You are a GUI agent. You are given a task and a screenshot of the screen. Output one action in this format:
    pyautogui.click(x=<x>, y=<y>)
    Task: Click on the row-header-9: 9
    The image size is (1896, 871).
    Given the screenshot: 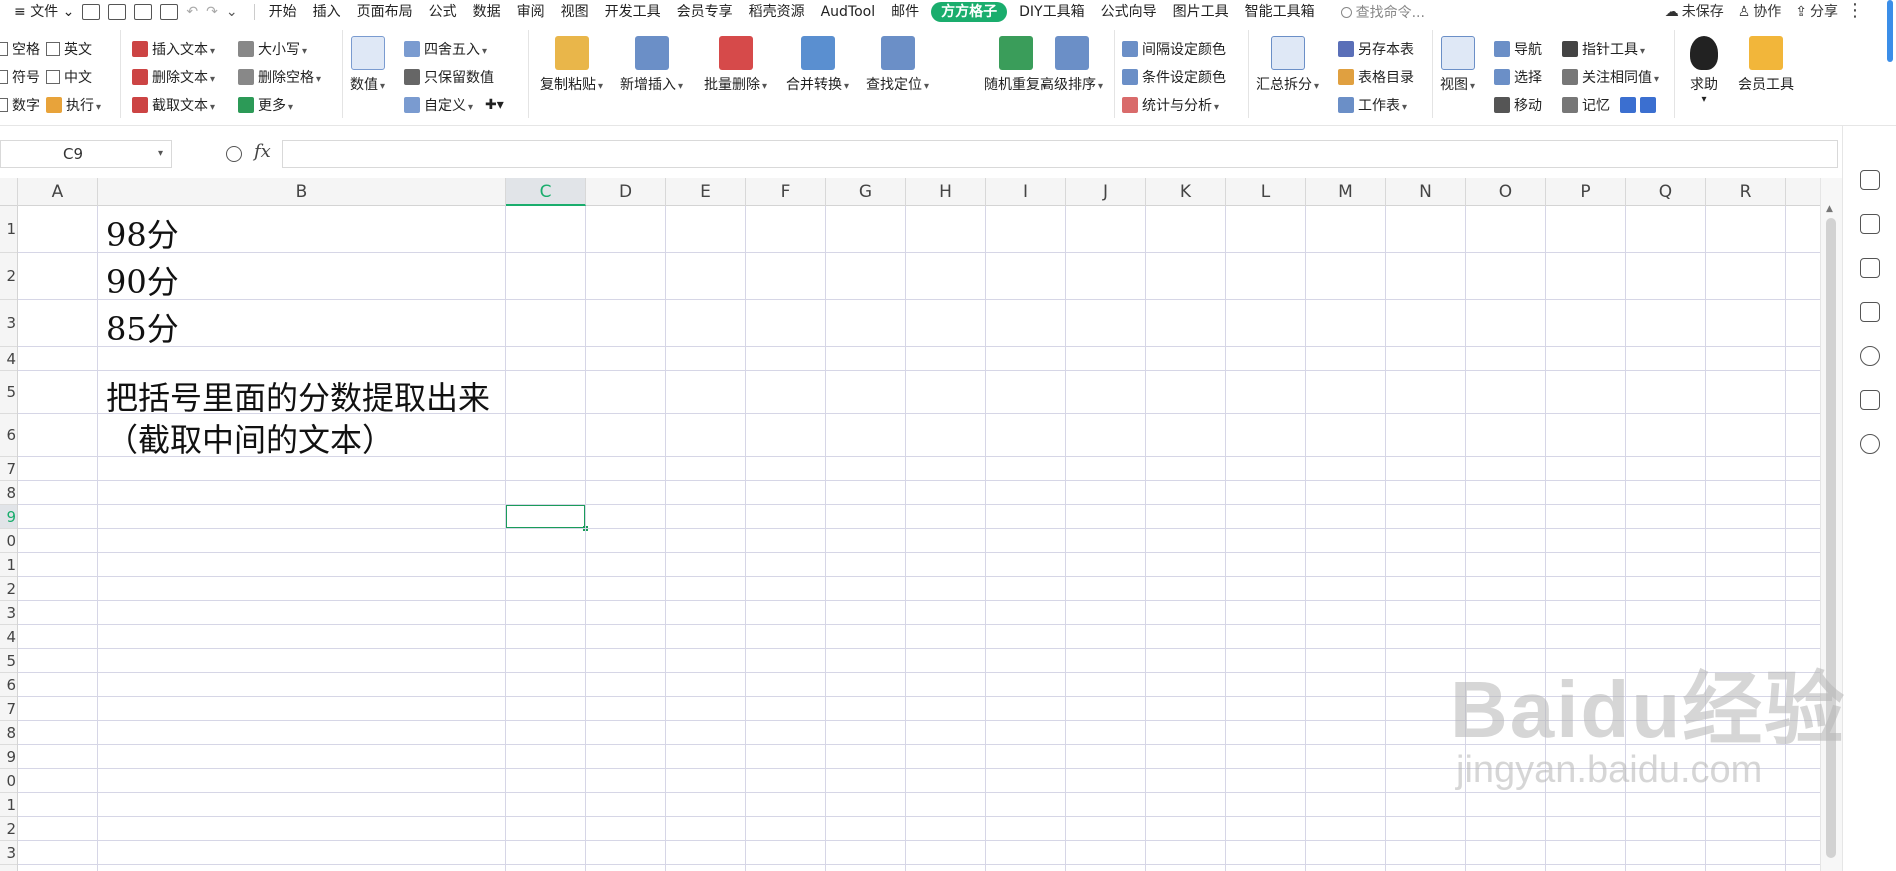 What is the action you would take?
    pyautogui.click(x=8, y=517)
    